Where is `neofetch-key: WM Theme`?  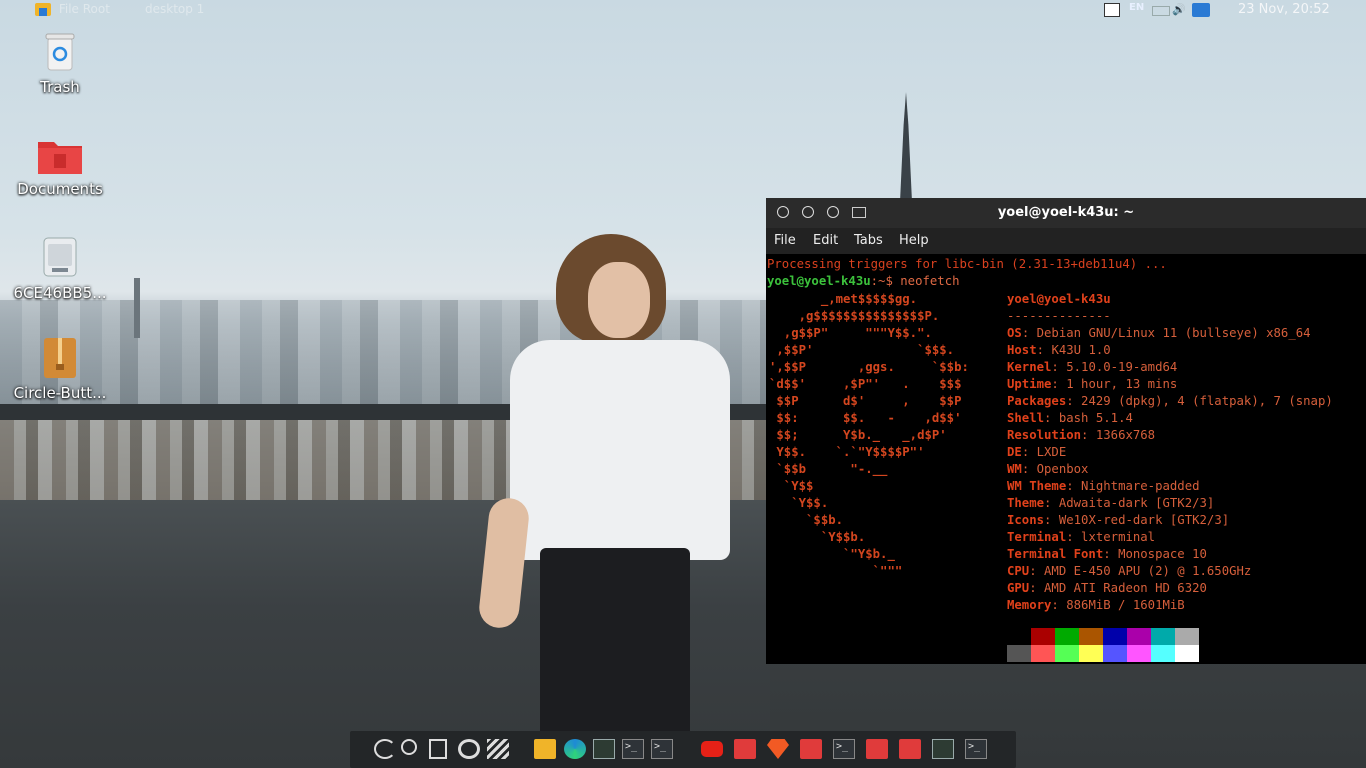
neofetch-key: WM Theme is located at coordinates (1037, 486).